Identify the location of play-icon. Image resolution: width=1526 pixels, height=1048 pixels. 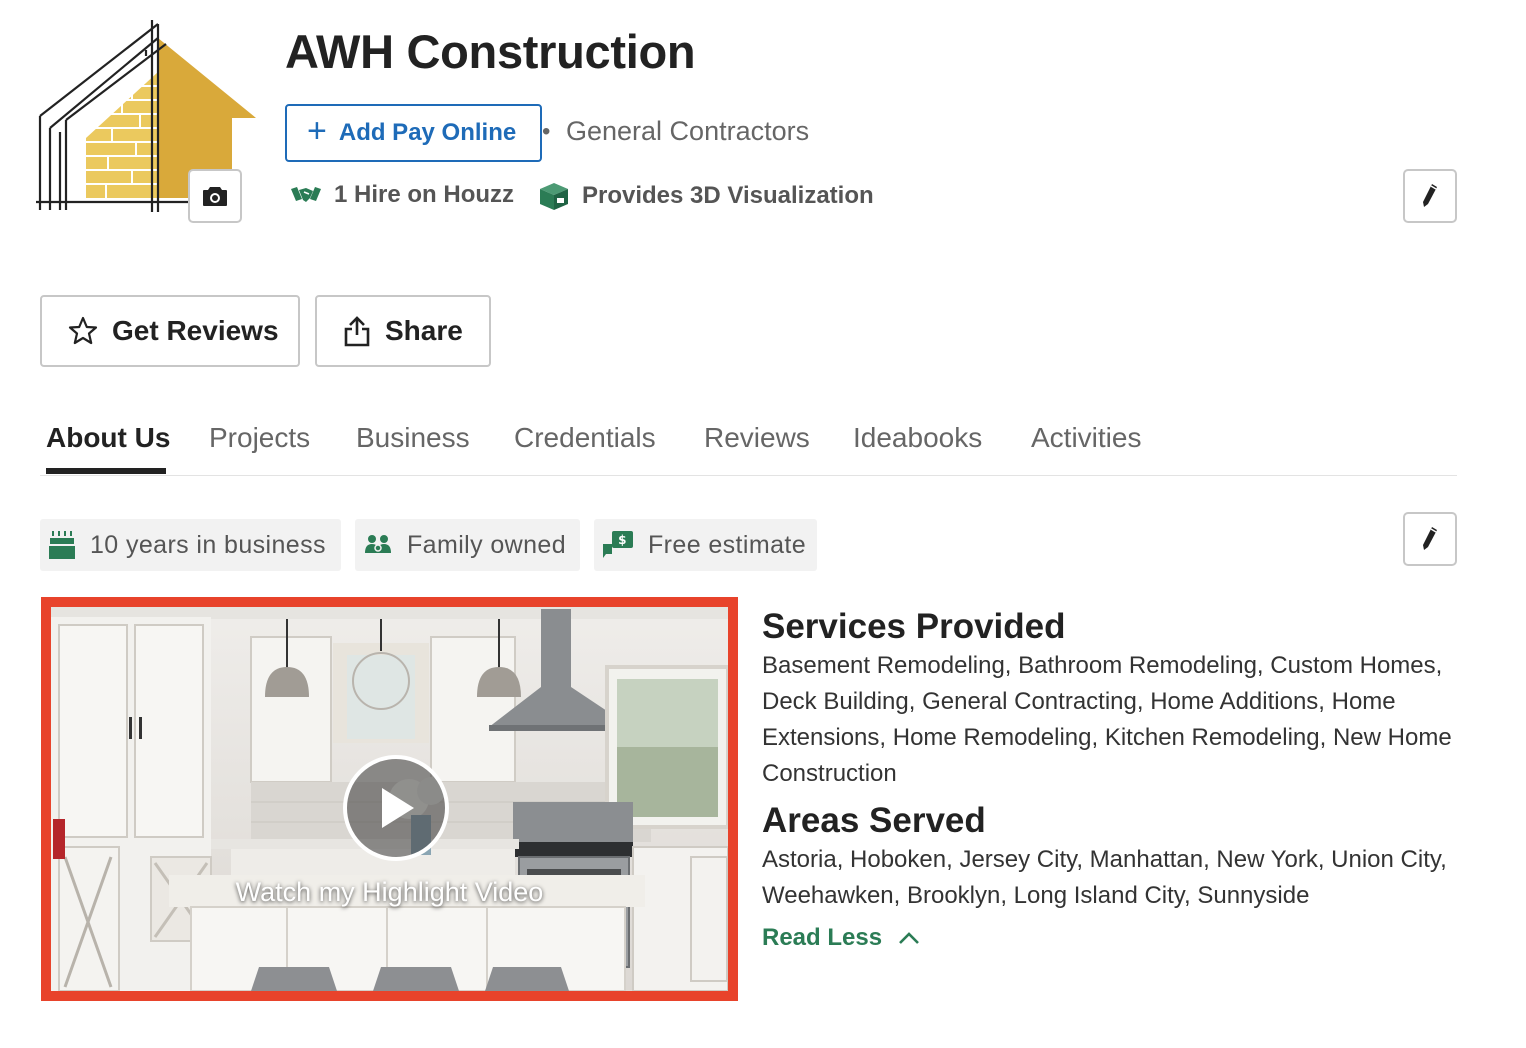
(398, 808).